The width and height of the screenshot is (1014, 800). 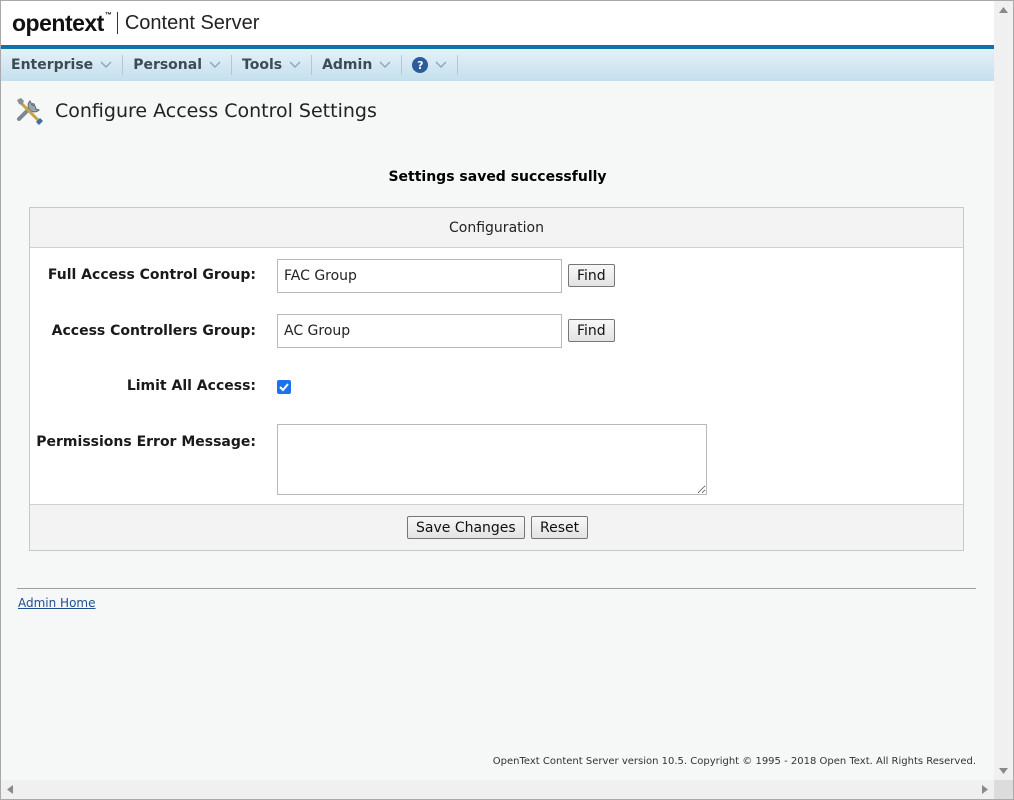 I want to click on app-header: opentext ™ Content Server, so click(x=497, y=23).